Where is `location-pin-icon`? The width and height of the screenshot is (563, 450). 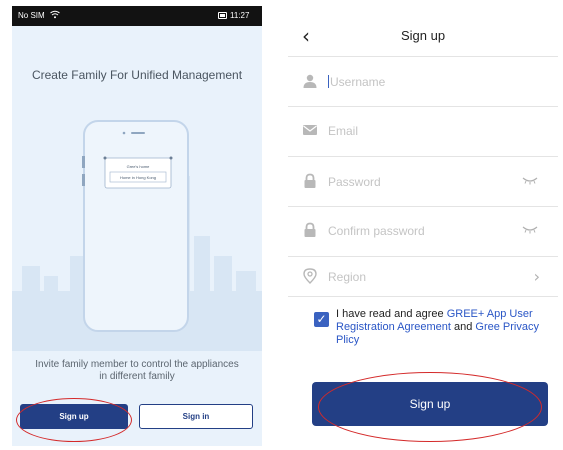
location-pin-icon is located at coordinates (310, 276).